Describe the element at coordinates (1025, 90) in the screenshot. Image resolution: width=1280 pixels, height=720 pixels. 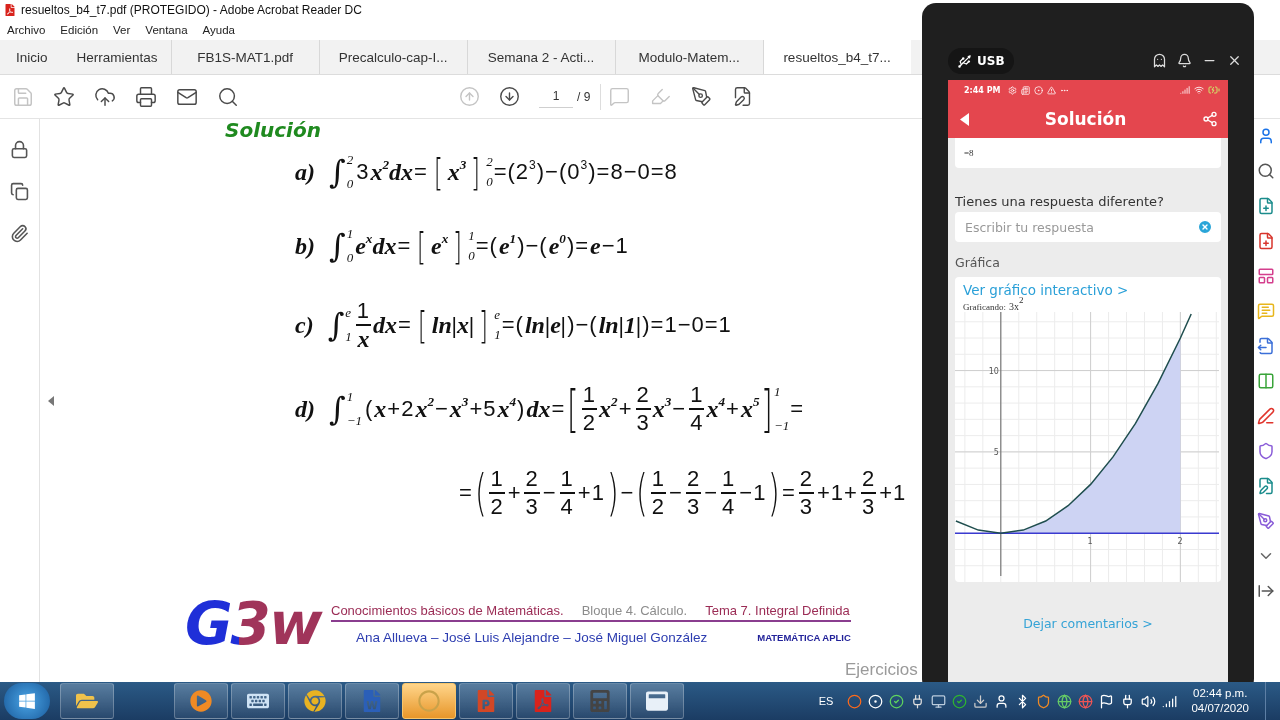
I see `newspaper-icon` at that location.